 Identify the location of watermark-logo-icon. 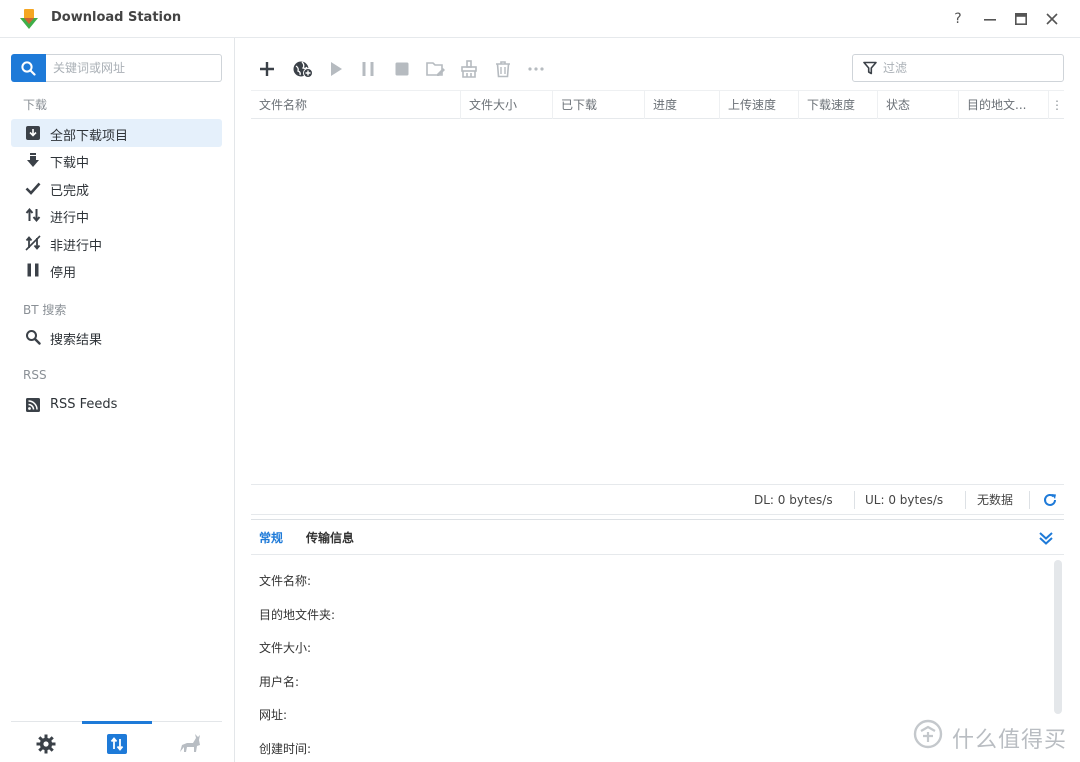
(928, 734).